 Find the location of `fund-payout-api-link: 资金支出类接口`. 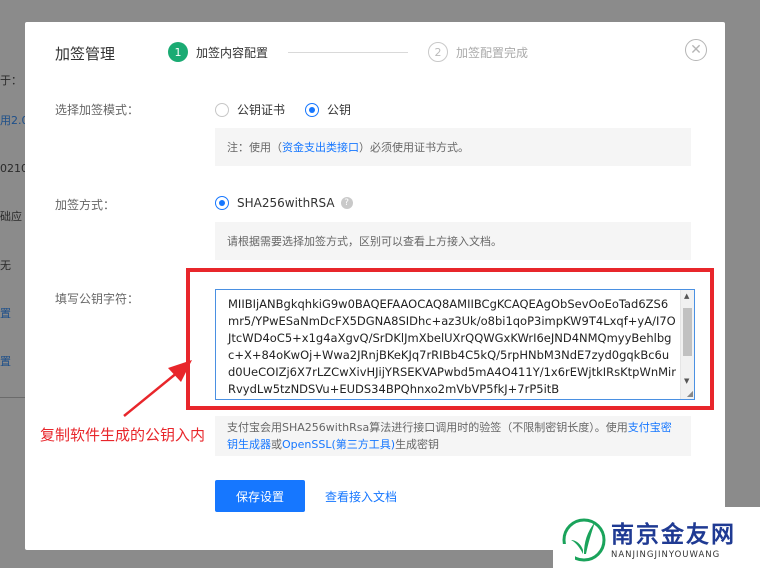

fund-payout-api-link: 资金支出类接口 is located at coordinates (320, 147).